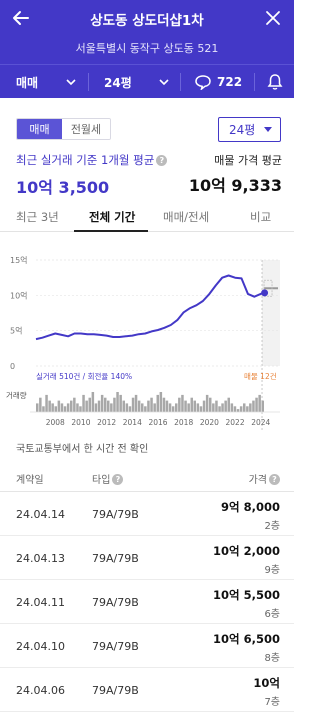  Describe the element at coordinates (132, 422) in the screenshot. I see `x-tick-label: 2014` at that location.